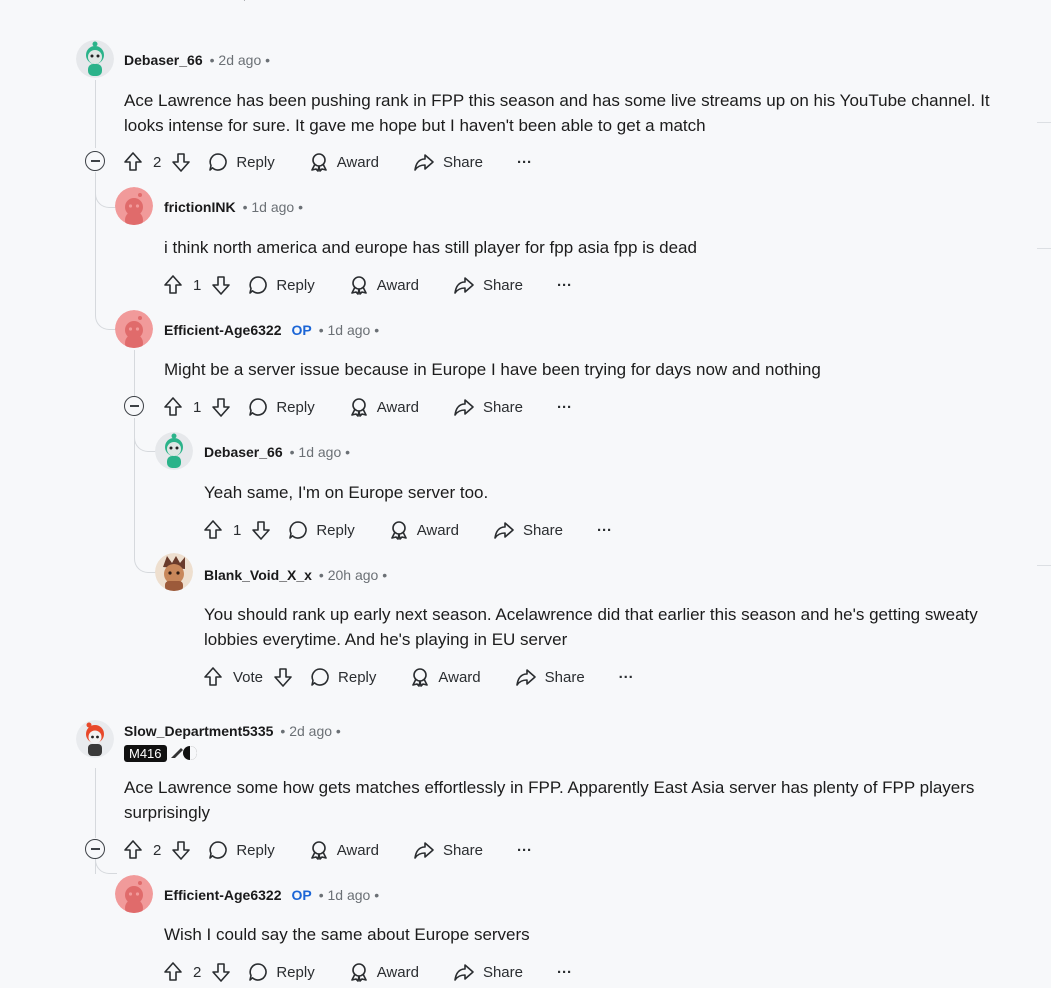 This screenshot has width=1051, height=988. Describe the element at coordinates (340, 2) in the screenshot. I see `clipped-actions-row` at that location.